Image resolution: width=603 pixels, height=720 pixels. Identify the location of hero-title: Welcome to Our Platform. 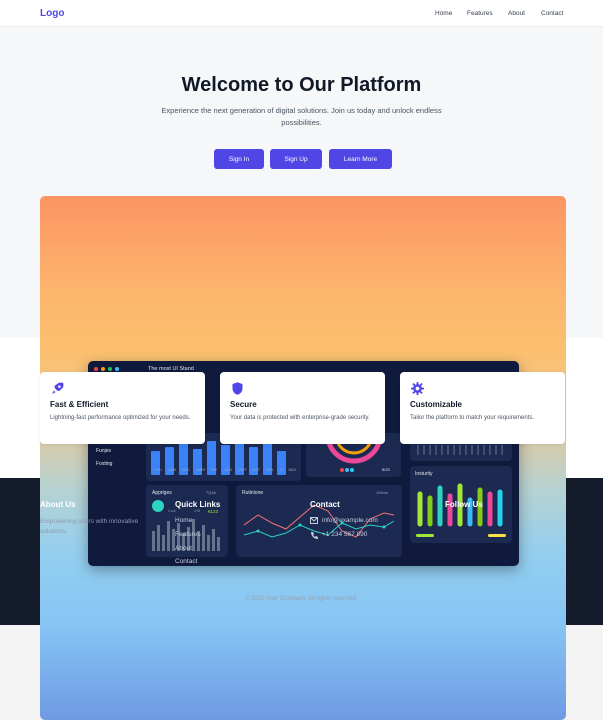
(301, 85).